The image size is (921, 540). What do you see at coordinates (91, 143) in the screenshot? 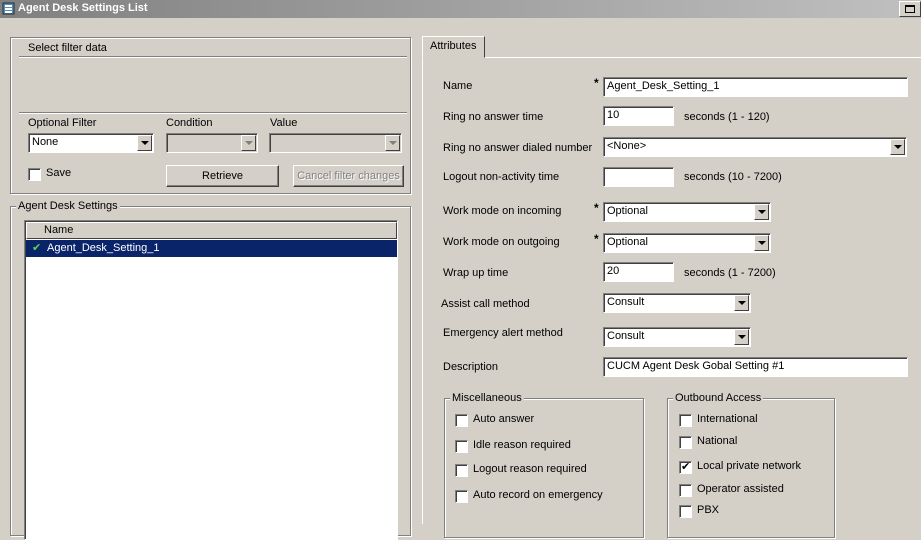
I see `optional-filter-select: None` at bounding box center [91, 143].